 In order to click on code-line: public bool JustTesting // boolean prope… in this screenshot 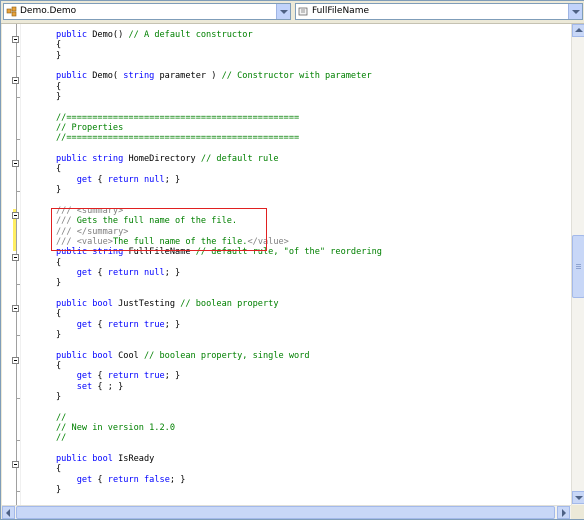, I will do `click(219, 304)`.